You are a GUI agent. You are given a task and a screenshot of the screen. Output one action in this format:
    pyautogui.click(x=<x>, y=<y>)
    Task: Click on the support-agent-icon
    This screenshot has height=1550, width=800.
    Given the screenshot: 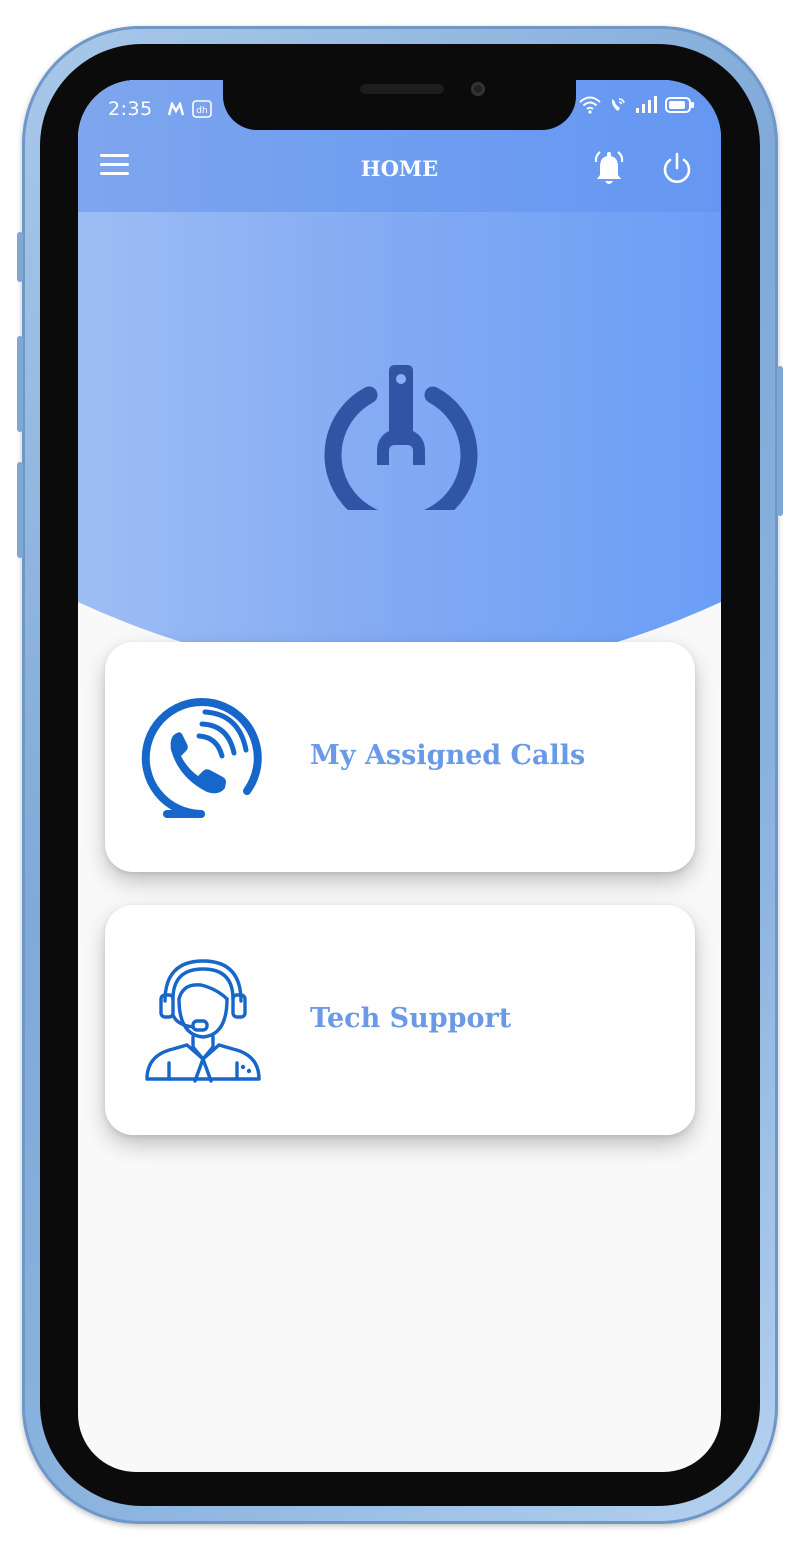 What is the action you would take?
    pyautogui.click(x=203, y=1021)
    